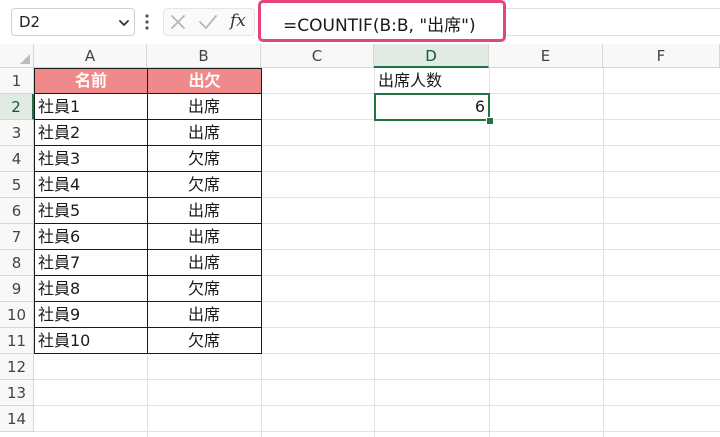 This screenshot has width=720, height=437. I want to click on cell-a8: 社員7, so click(90, 263).